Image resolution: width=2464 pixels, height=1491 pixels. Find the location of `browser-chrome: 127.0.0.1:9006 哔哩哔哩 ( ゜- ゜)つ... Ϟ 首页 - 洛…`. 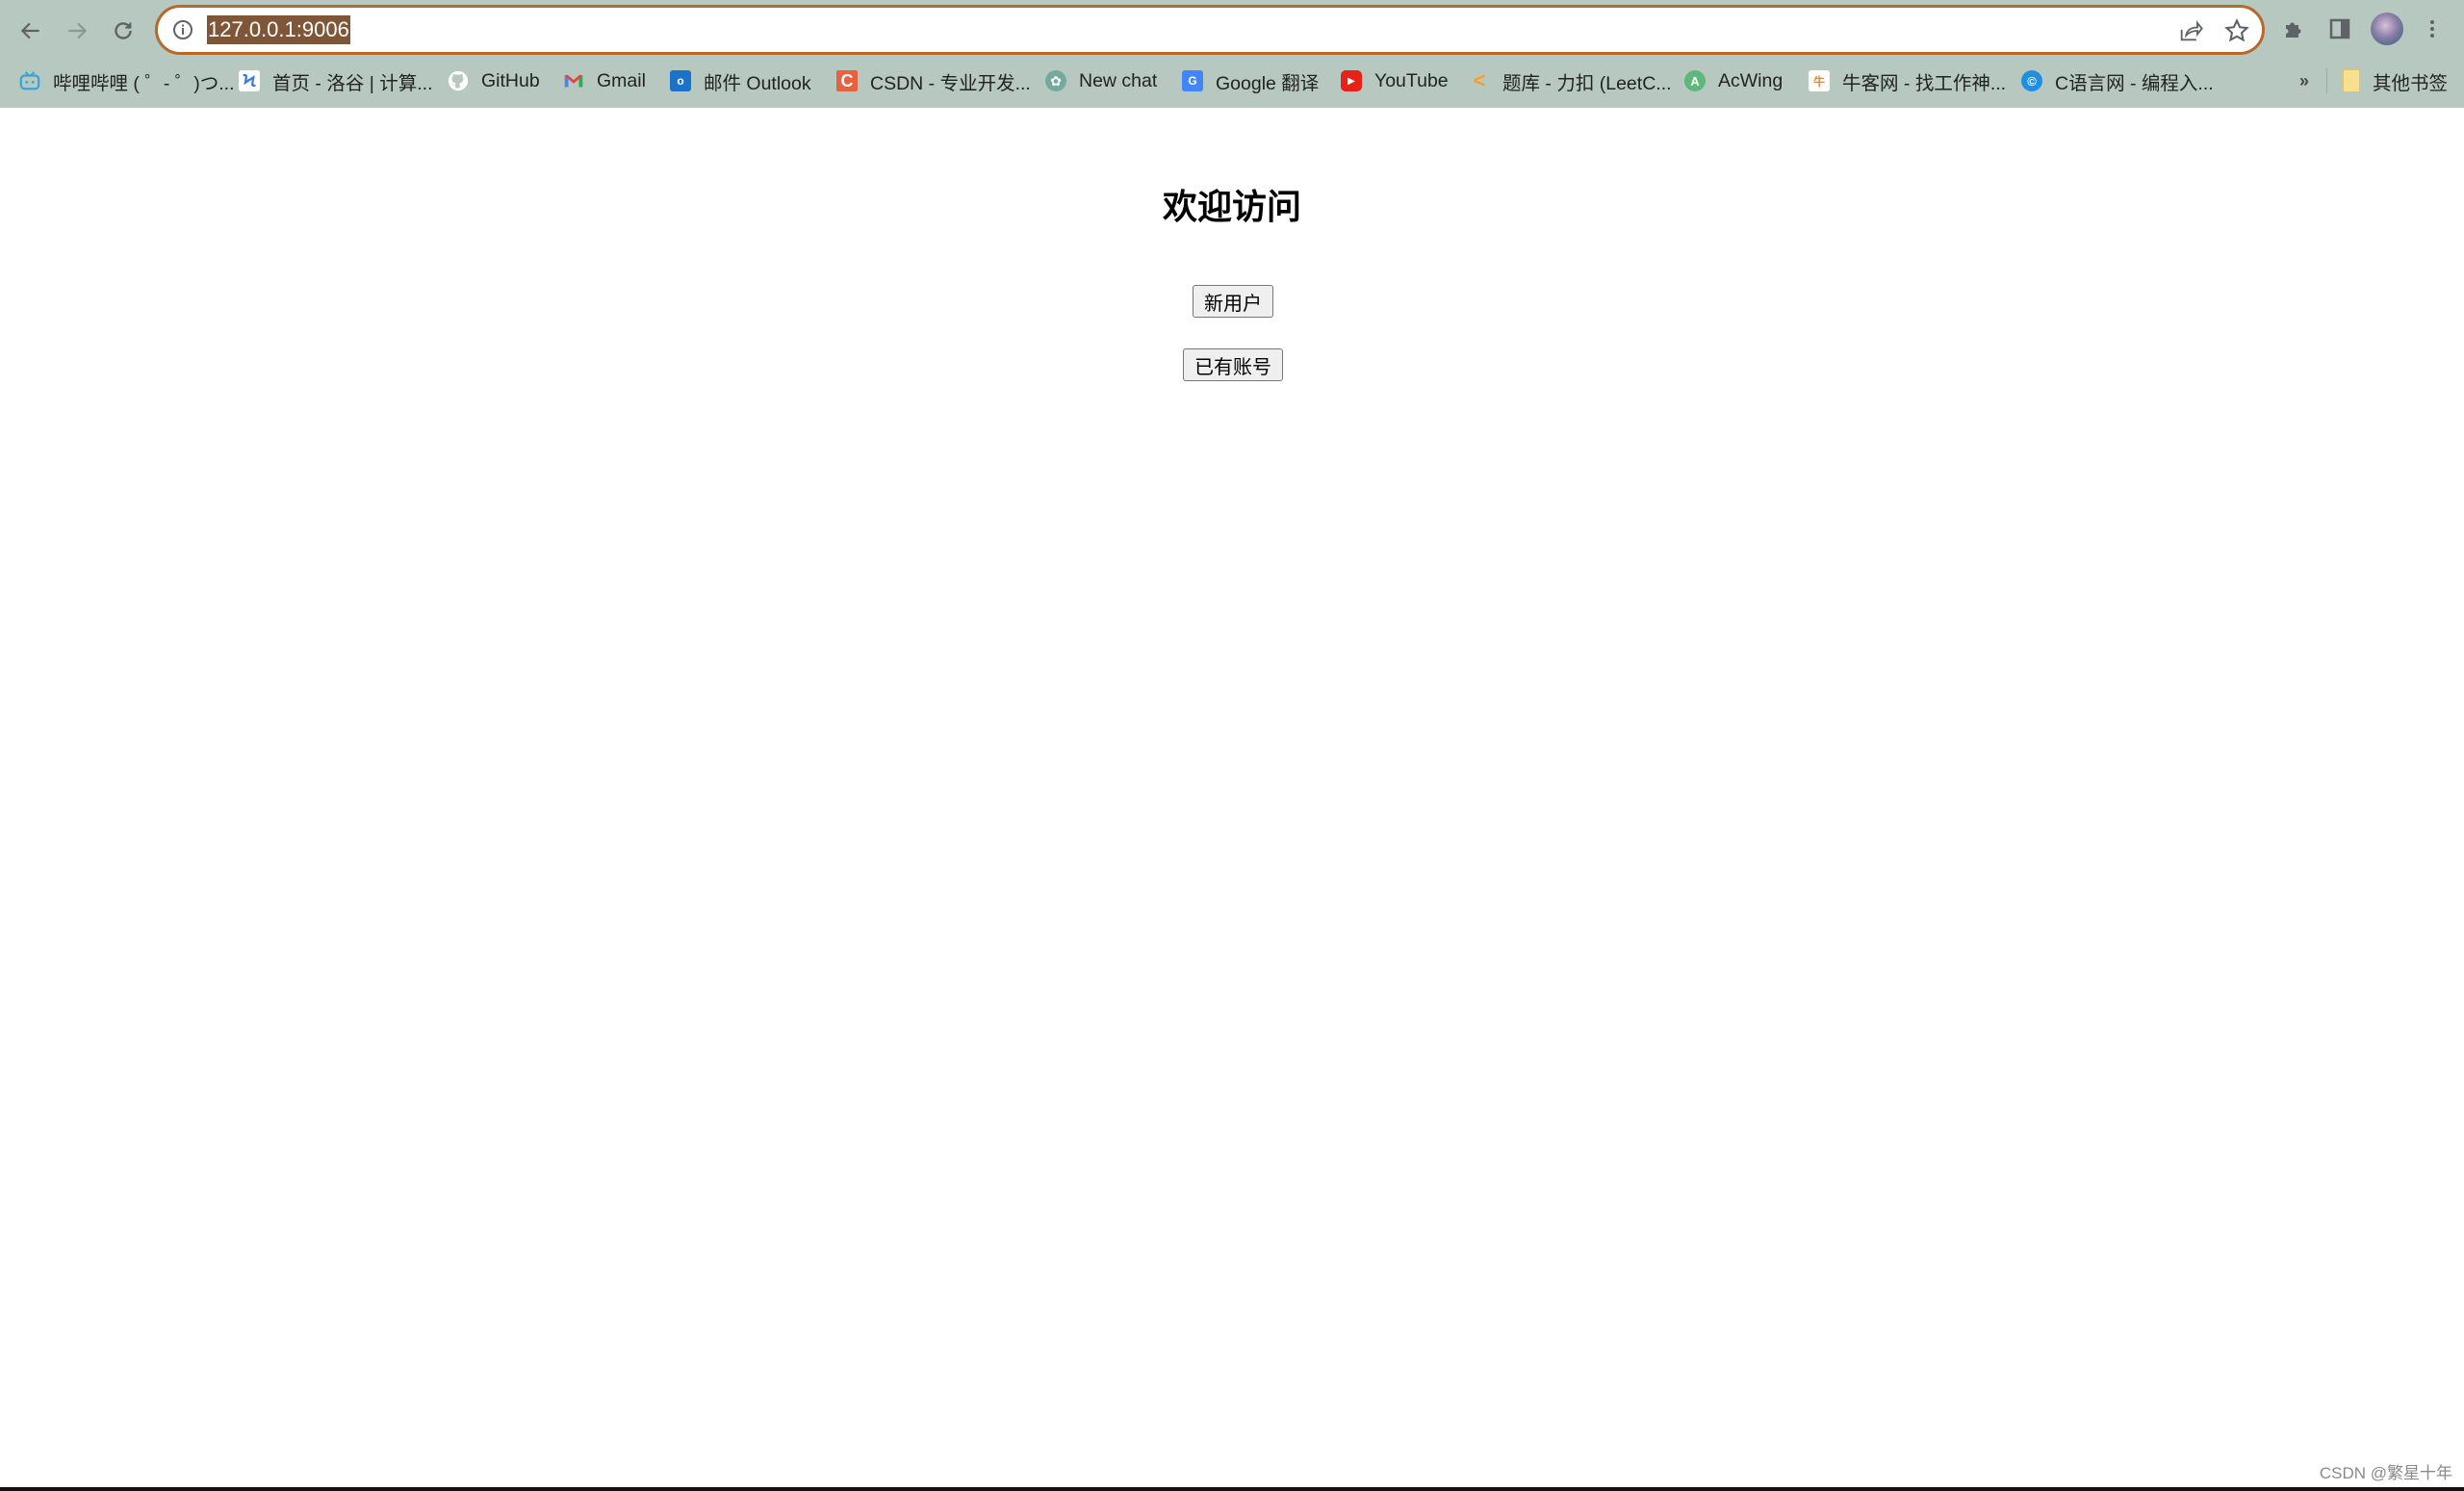

browser-chrome: 127.0.0.1:9006 哔哩哔哩 ( ゜- ゜)つ... Ϟ 首页 - 洛… is located at coordinates (1232, 54).